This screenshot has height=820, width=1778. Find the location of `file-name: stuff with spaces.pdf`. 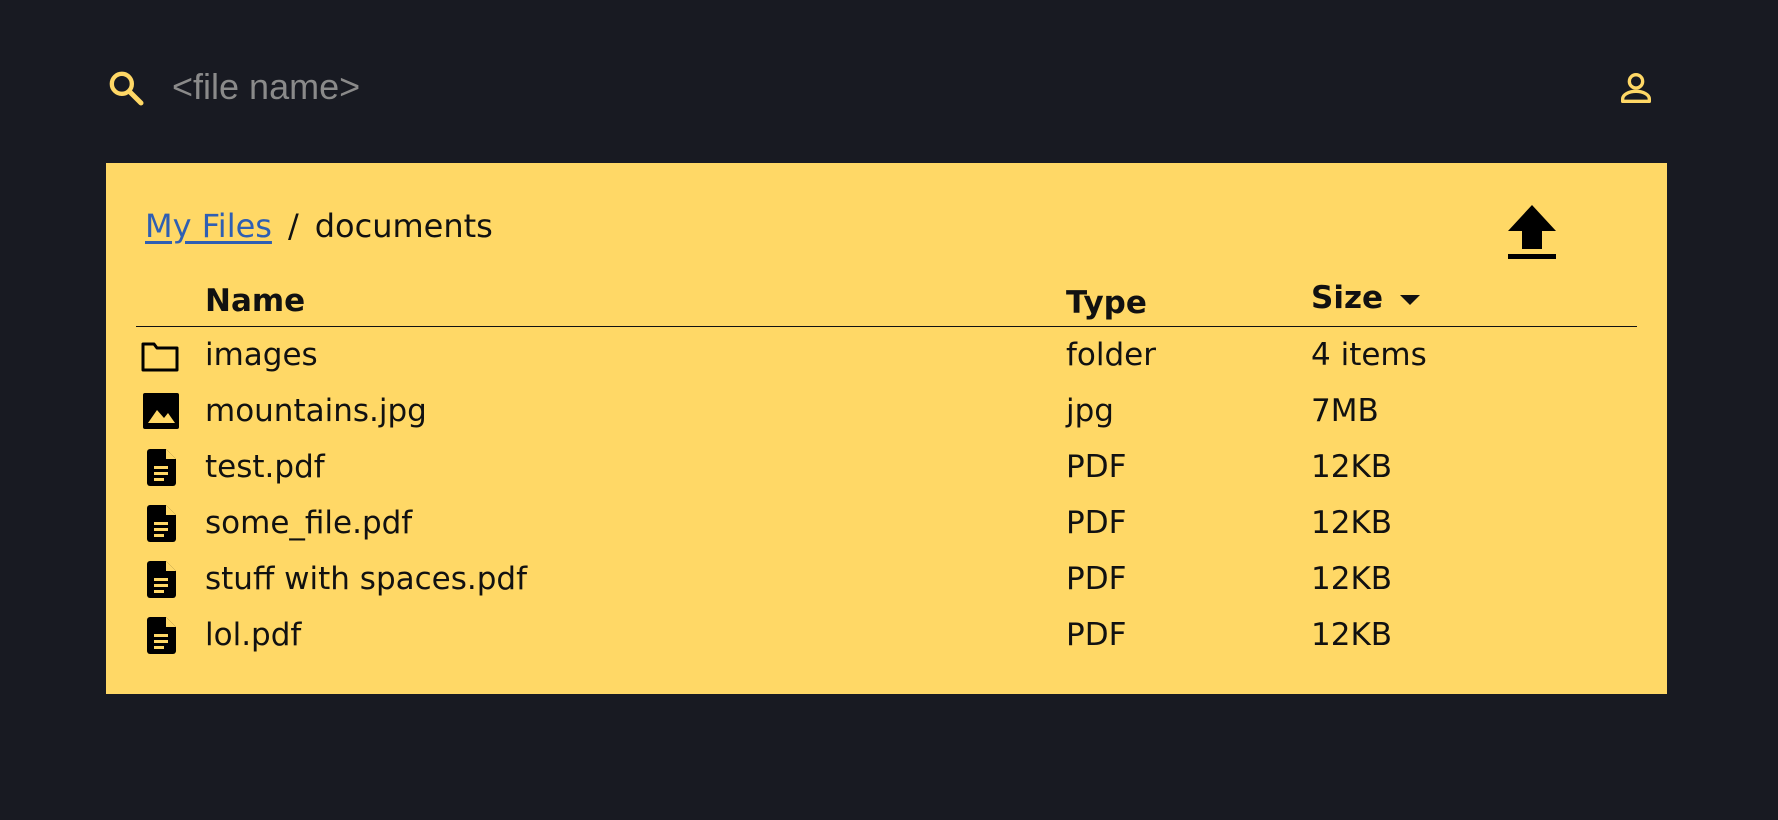

file-name: stuff with spaces.pdf is located at coordinates (366, 579).